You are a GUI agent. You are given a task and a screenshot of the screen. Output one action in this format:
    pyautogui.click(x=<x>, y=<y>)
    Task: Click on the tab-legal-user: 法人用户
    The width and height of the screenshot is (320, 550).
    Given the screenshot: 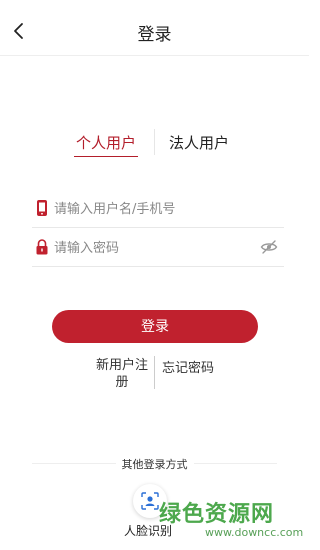 What is the action you would take?
    pyautogui.click(x=199, y=142)
    